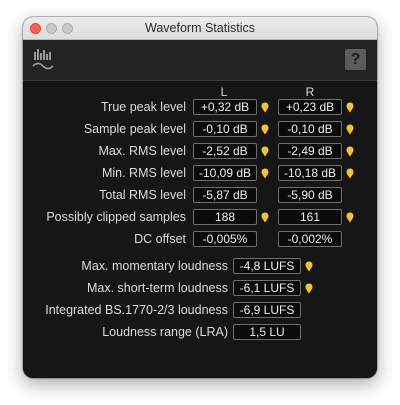 The height and width of the screenshot is (405, 400). Describe the element at coordinates (310, 129) in the screenshot. I see `right-channel-value: -0,10 dB` at that location.